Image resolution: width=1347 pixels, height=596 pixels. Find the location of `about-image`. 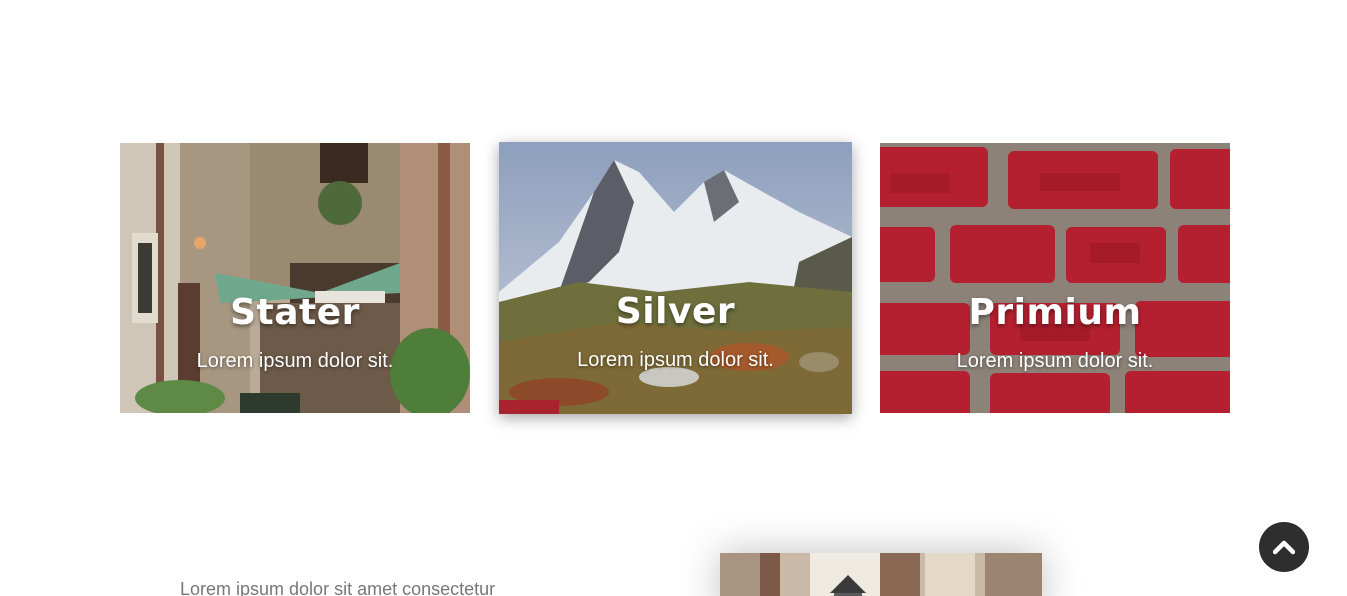

about-image is located at coordinates (881, 574).